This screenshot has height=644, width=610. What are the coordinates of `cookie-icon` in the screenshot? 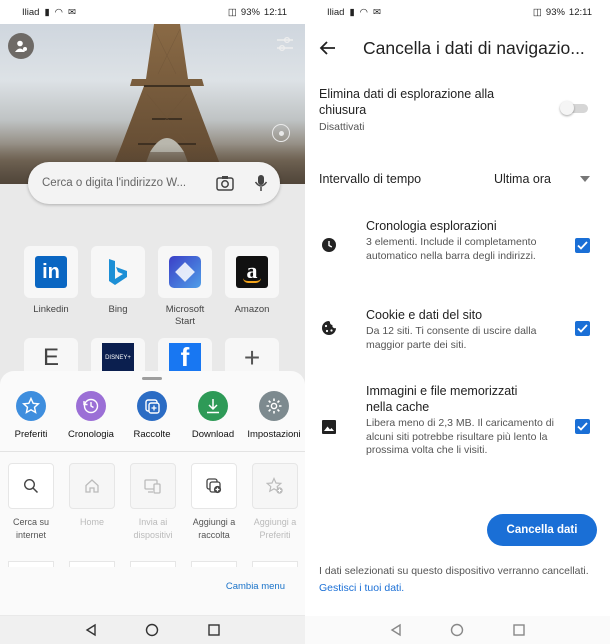 It's located at (329, 328).